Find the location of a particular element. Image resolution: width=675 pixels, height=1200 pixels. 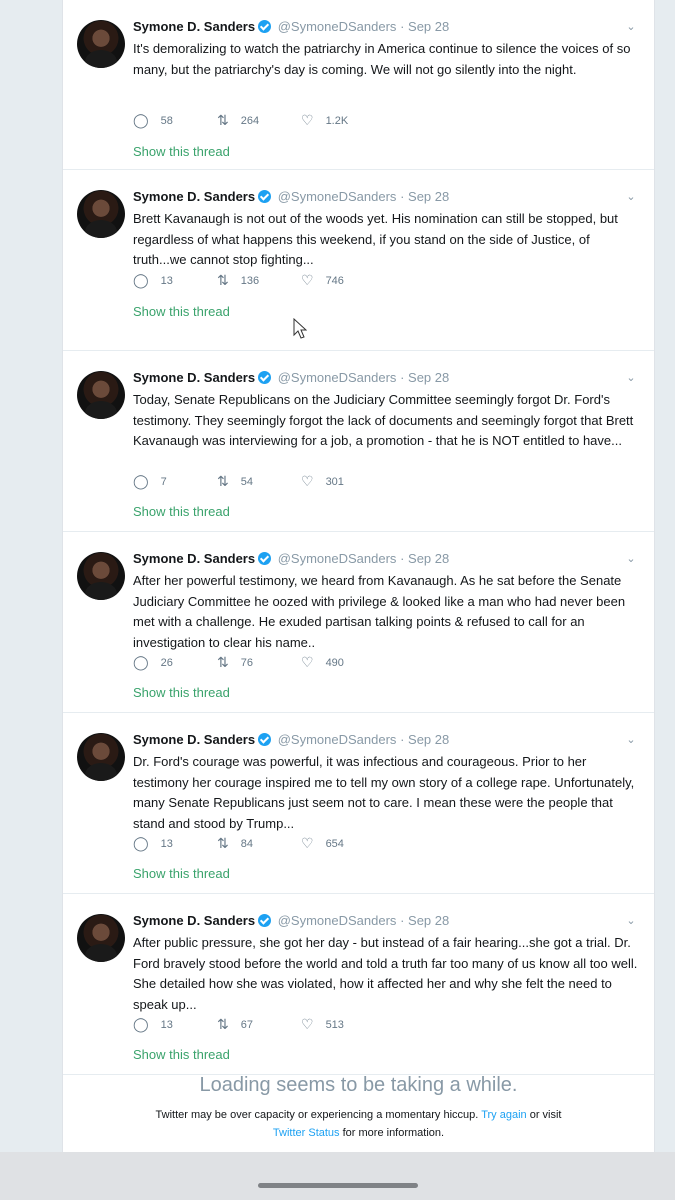

retweet-button: ⇅ 84 is located at coordinates (259, 843).